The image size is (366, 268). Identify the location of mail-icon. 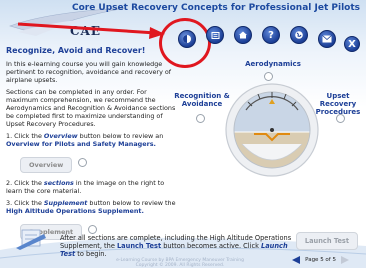
(327, 39).